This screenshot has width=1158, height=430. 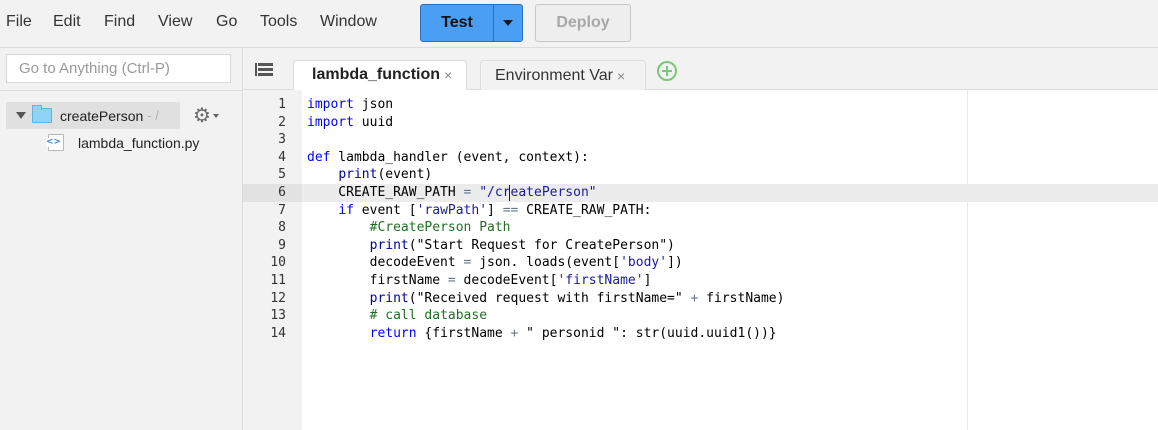 What do you see at coordinates (730, 192) in the screenshot?
I see `code-line: CREATE_RAW_PATH = "/createPerson"` at bounding box center [730, 192].